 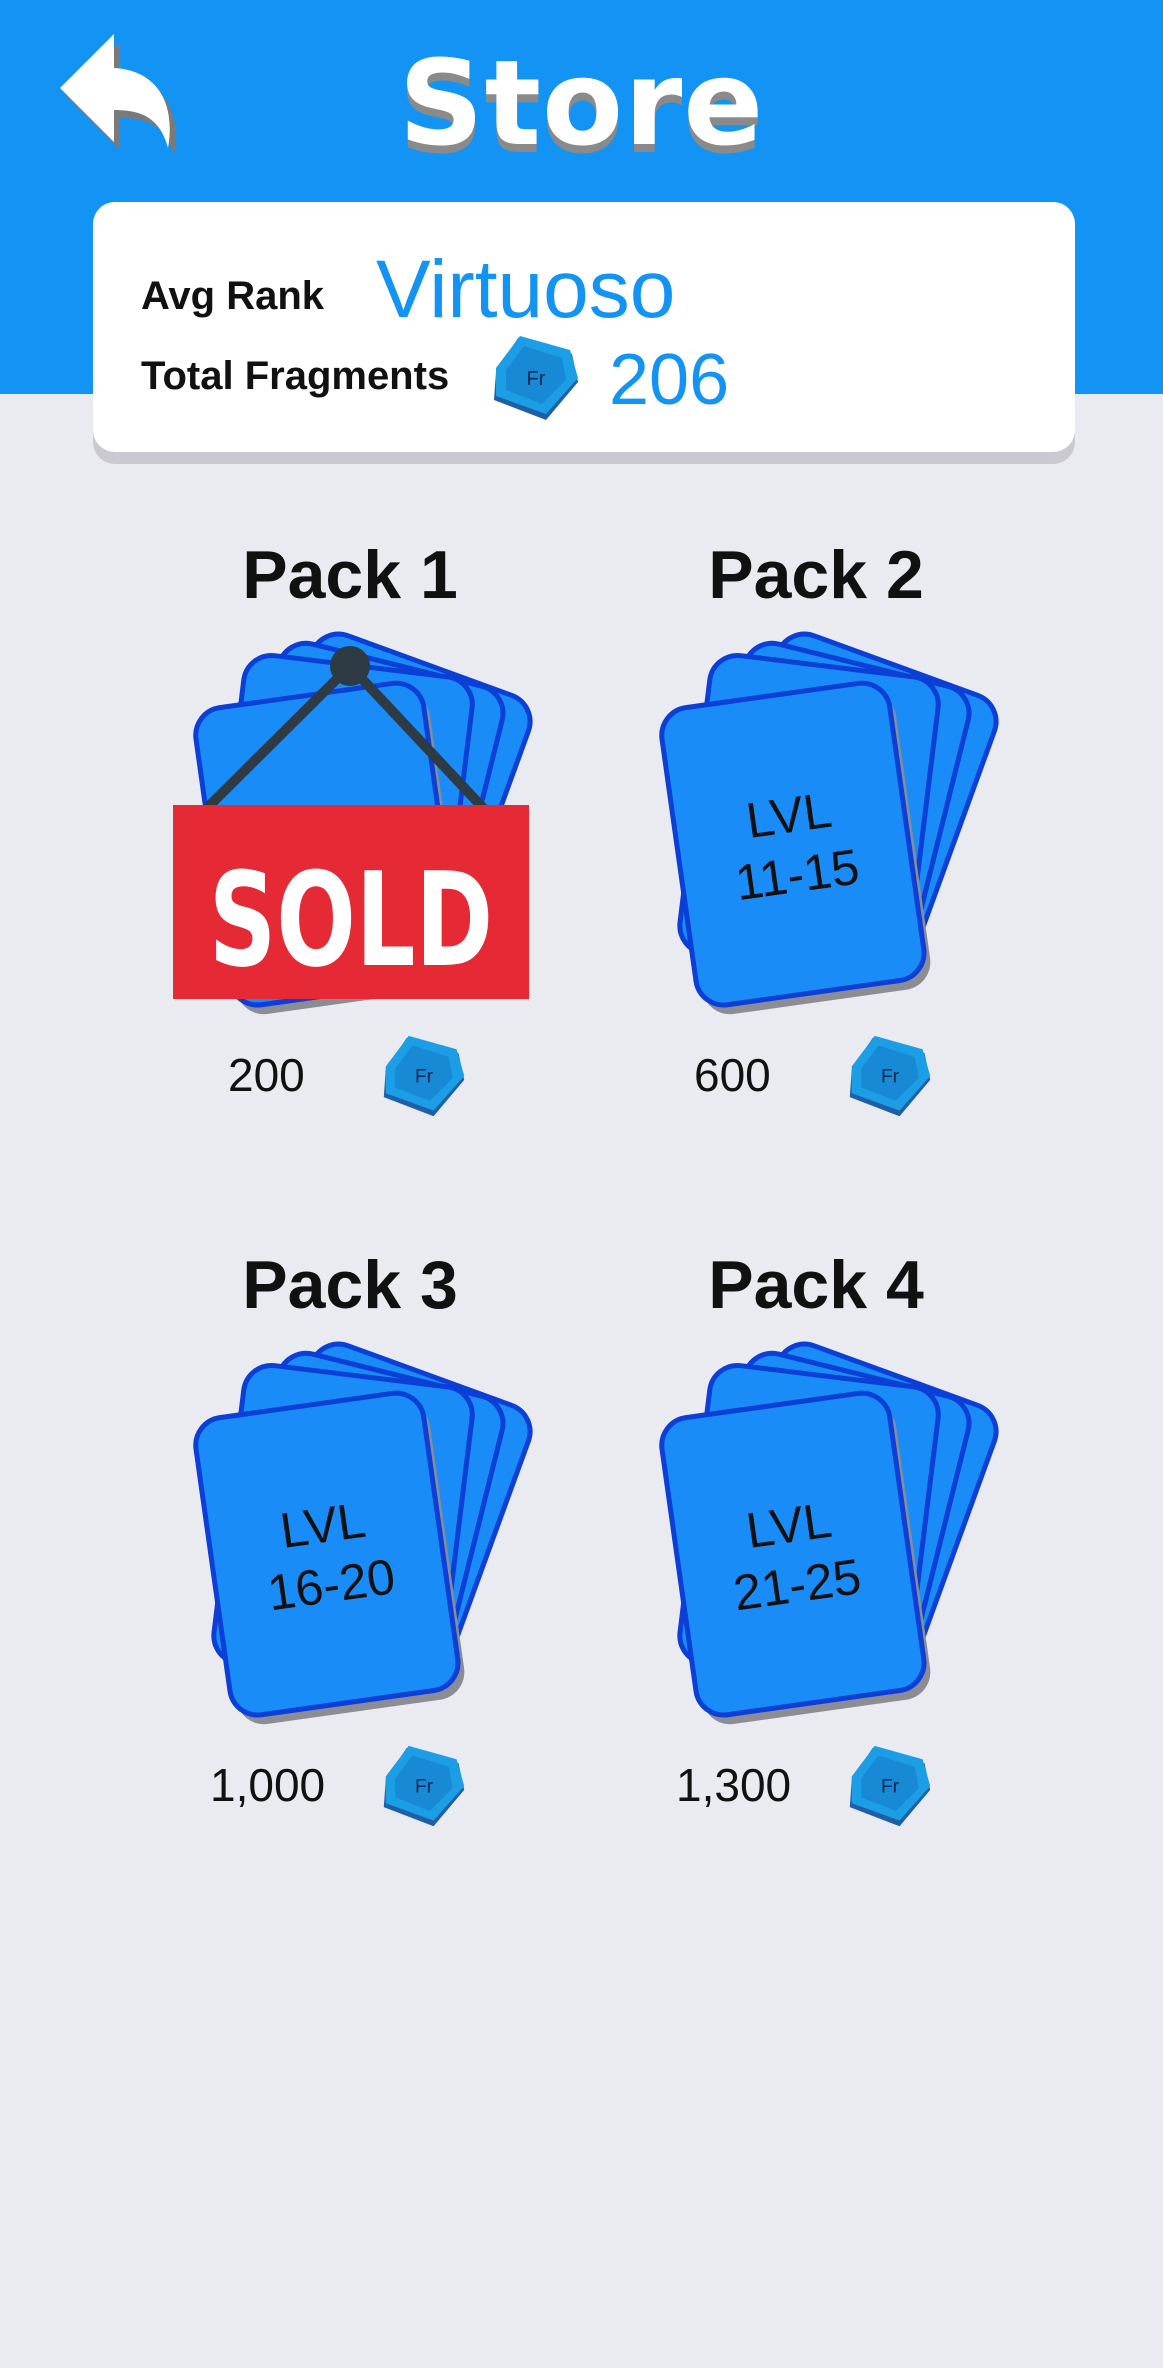 I want to click on pack-price: 600, so click(x=732, y=1075).